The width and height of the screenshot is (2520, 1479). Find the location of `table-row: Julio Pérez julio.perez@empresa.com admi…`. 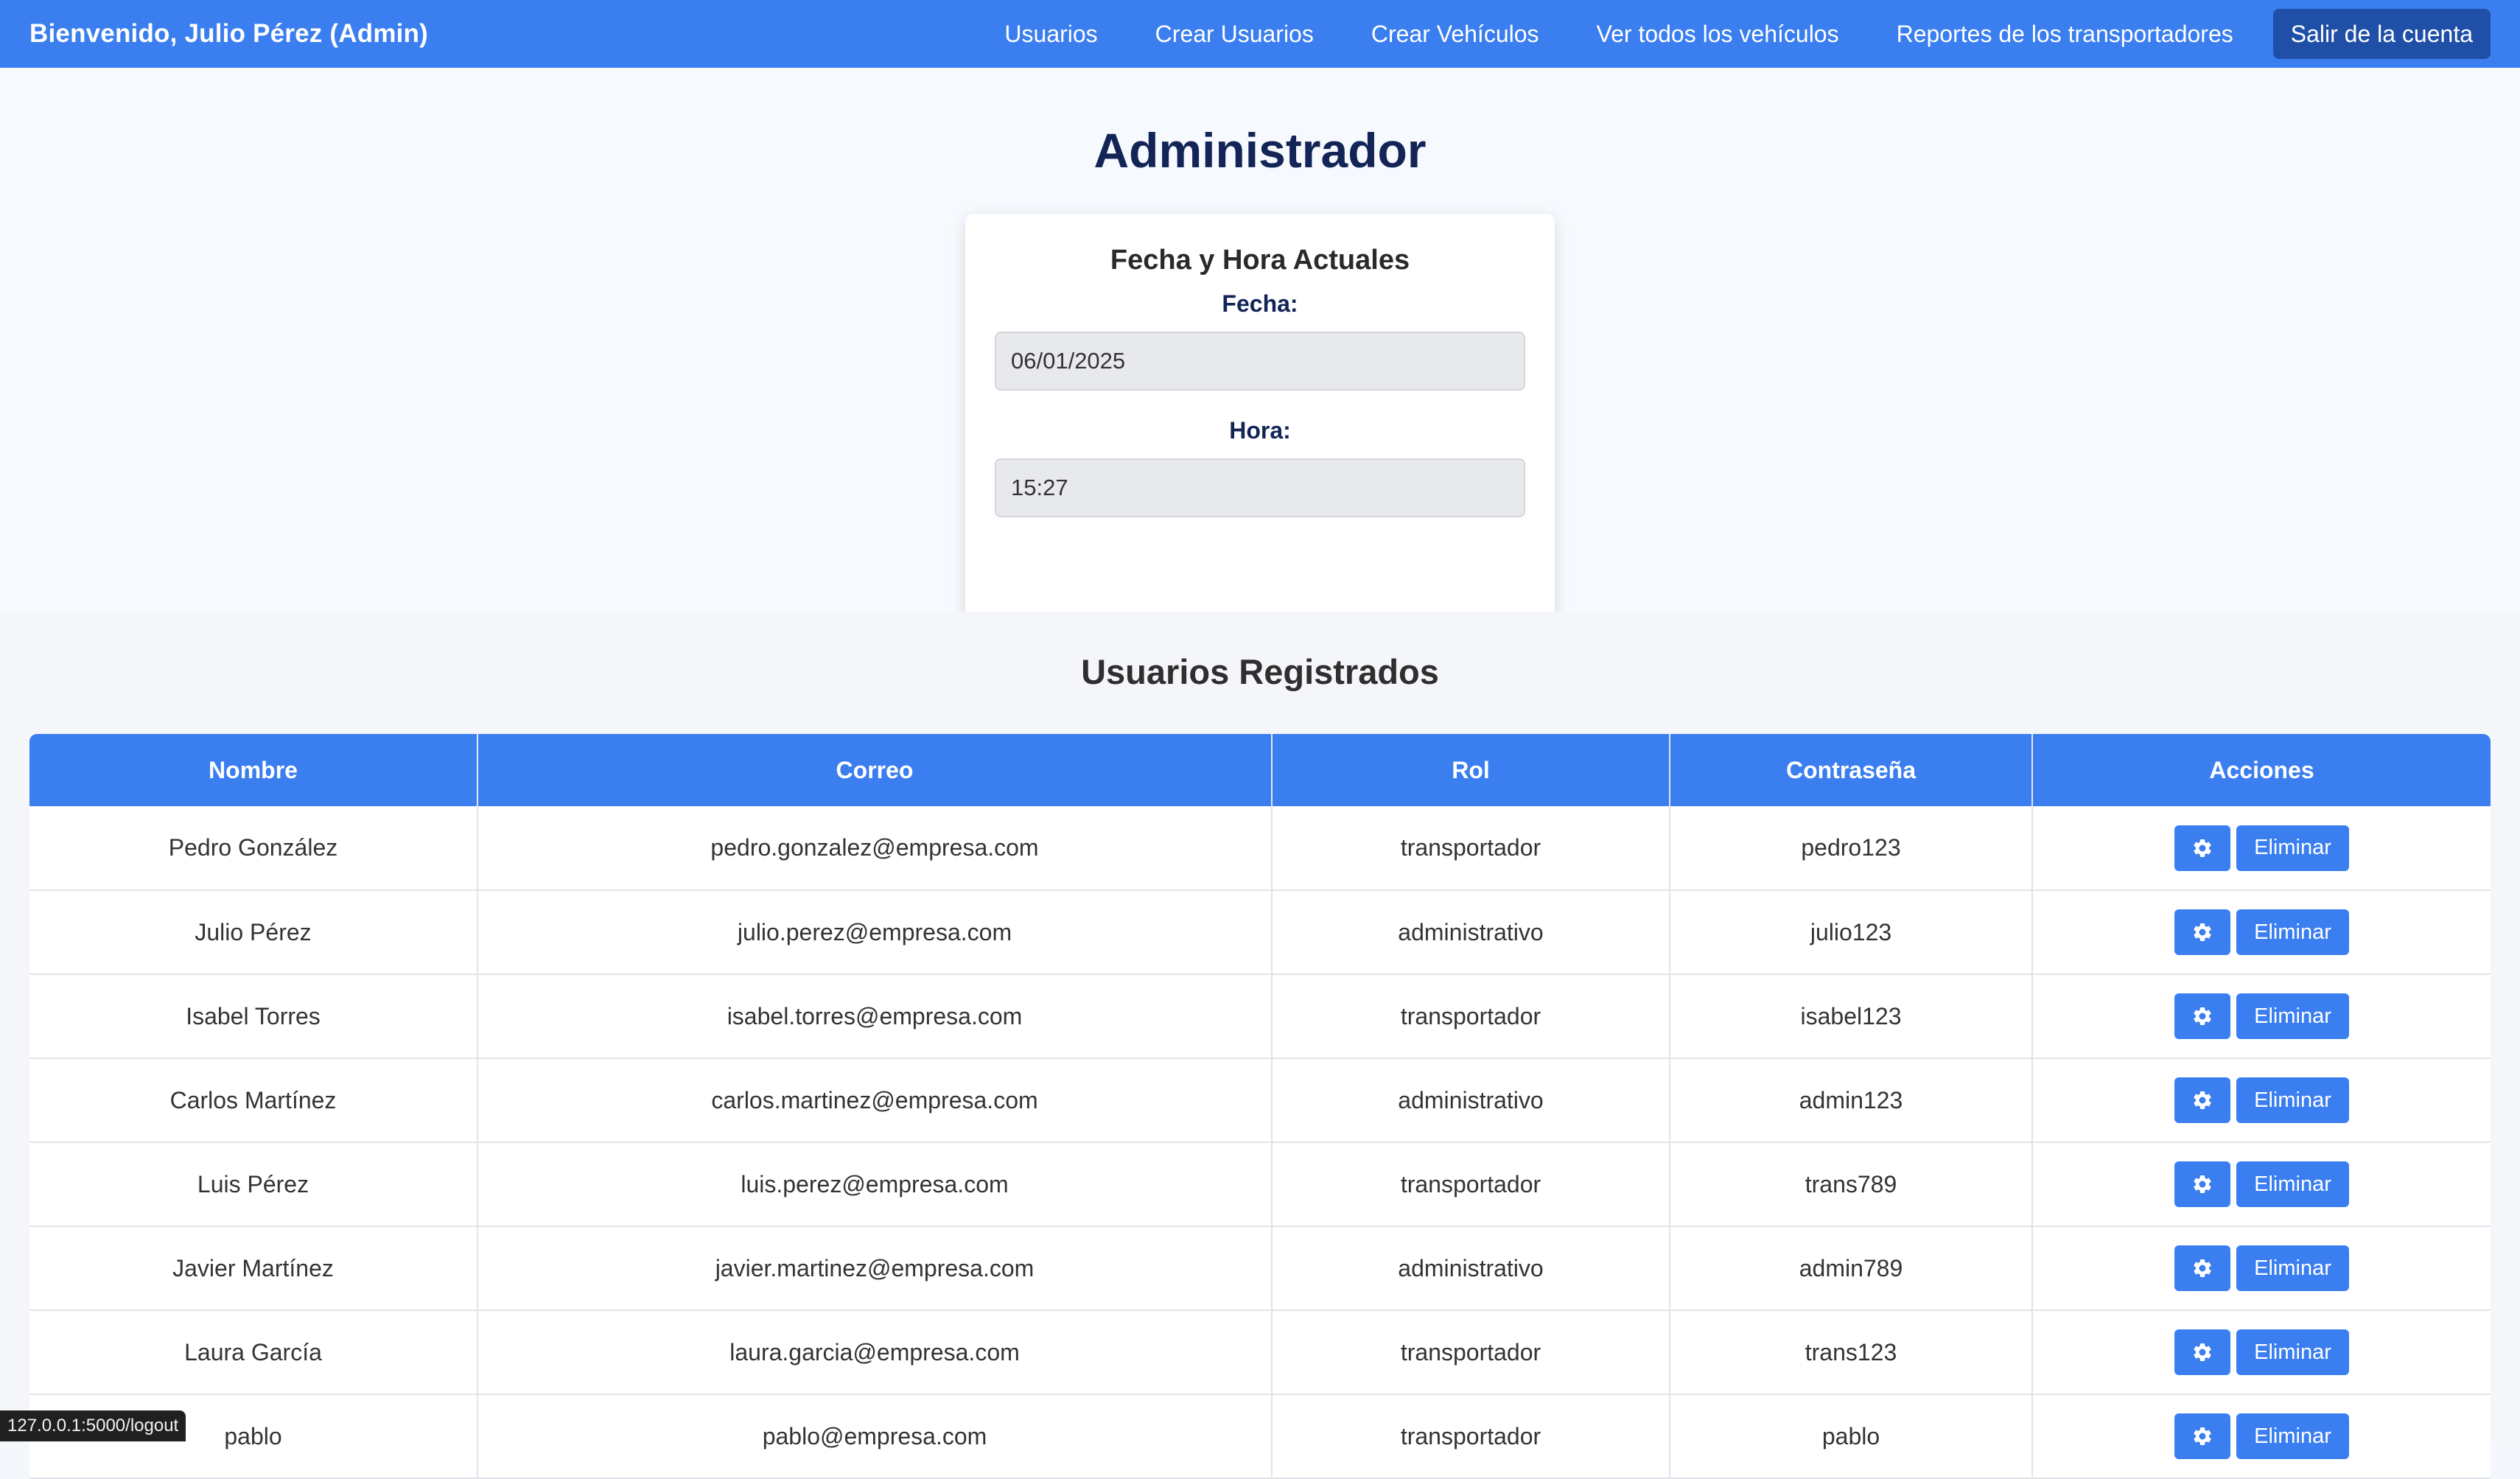

table-row: Julio Pérez julio.perez@empresa.com admi… is located at coordinates (1260, 932).